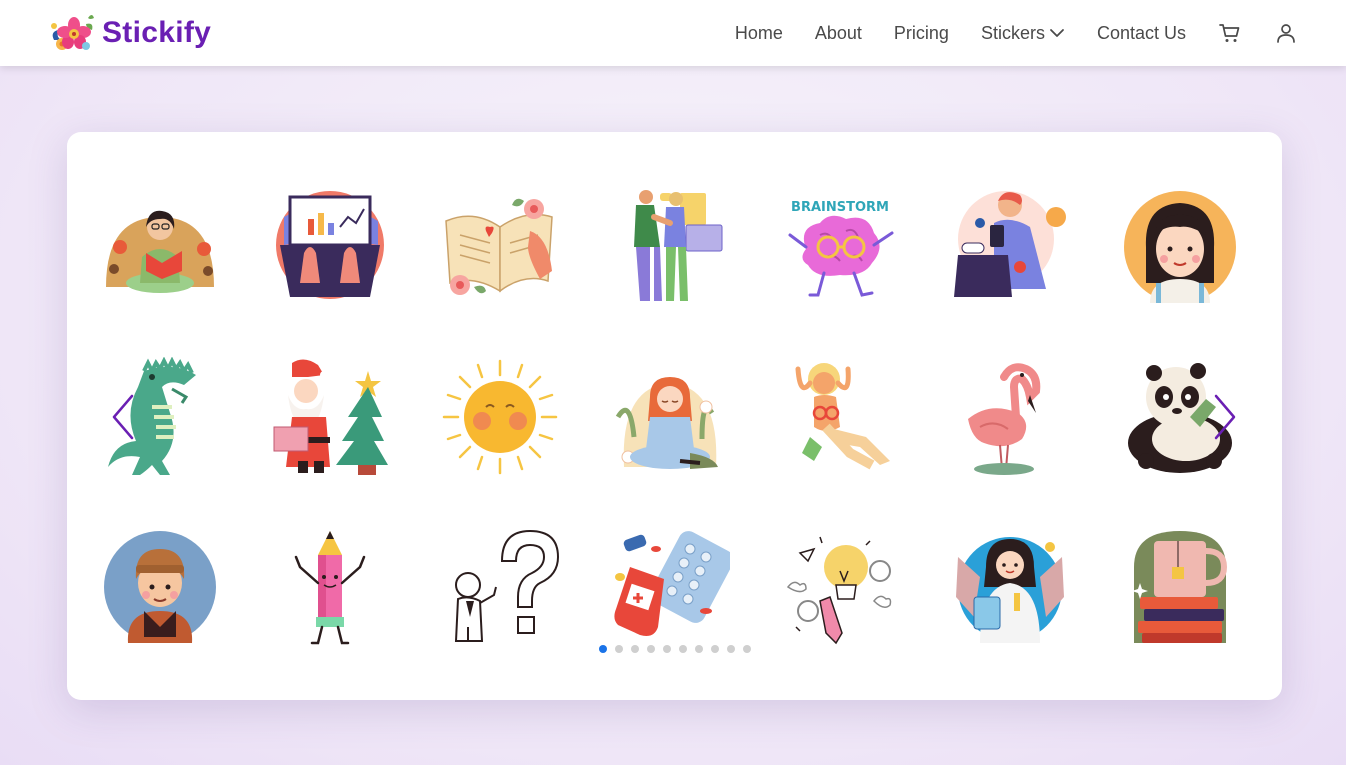 This screenshot has width=1346, height=765. I want to click on open-book-flowers-sticker, so click(500, 247).